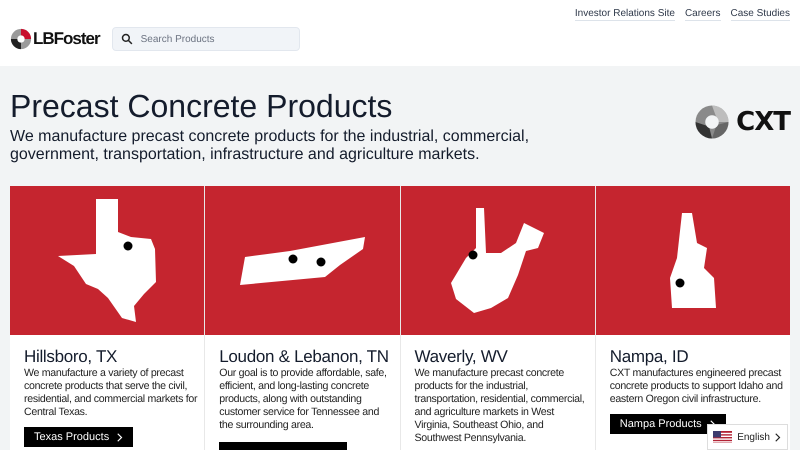 The width and height of the screenshot is (800, 450). What do you see at coordinates (697, 386) in the screenshot?
I see `location-description: CXT manufactures engineered precast concrete products to support Idaho and eastern Oregon civil infrastructure.` at bounding box center [697, 386].